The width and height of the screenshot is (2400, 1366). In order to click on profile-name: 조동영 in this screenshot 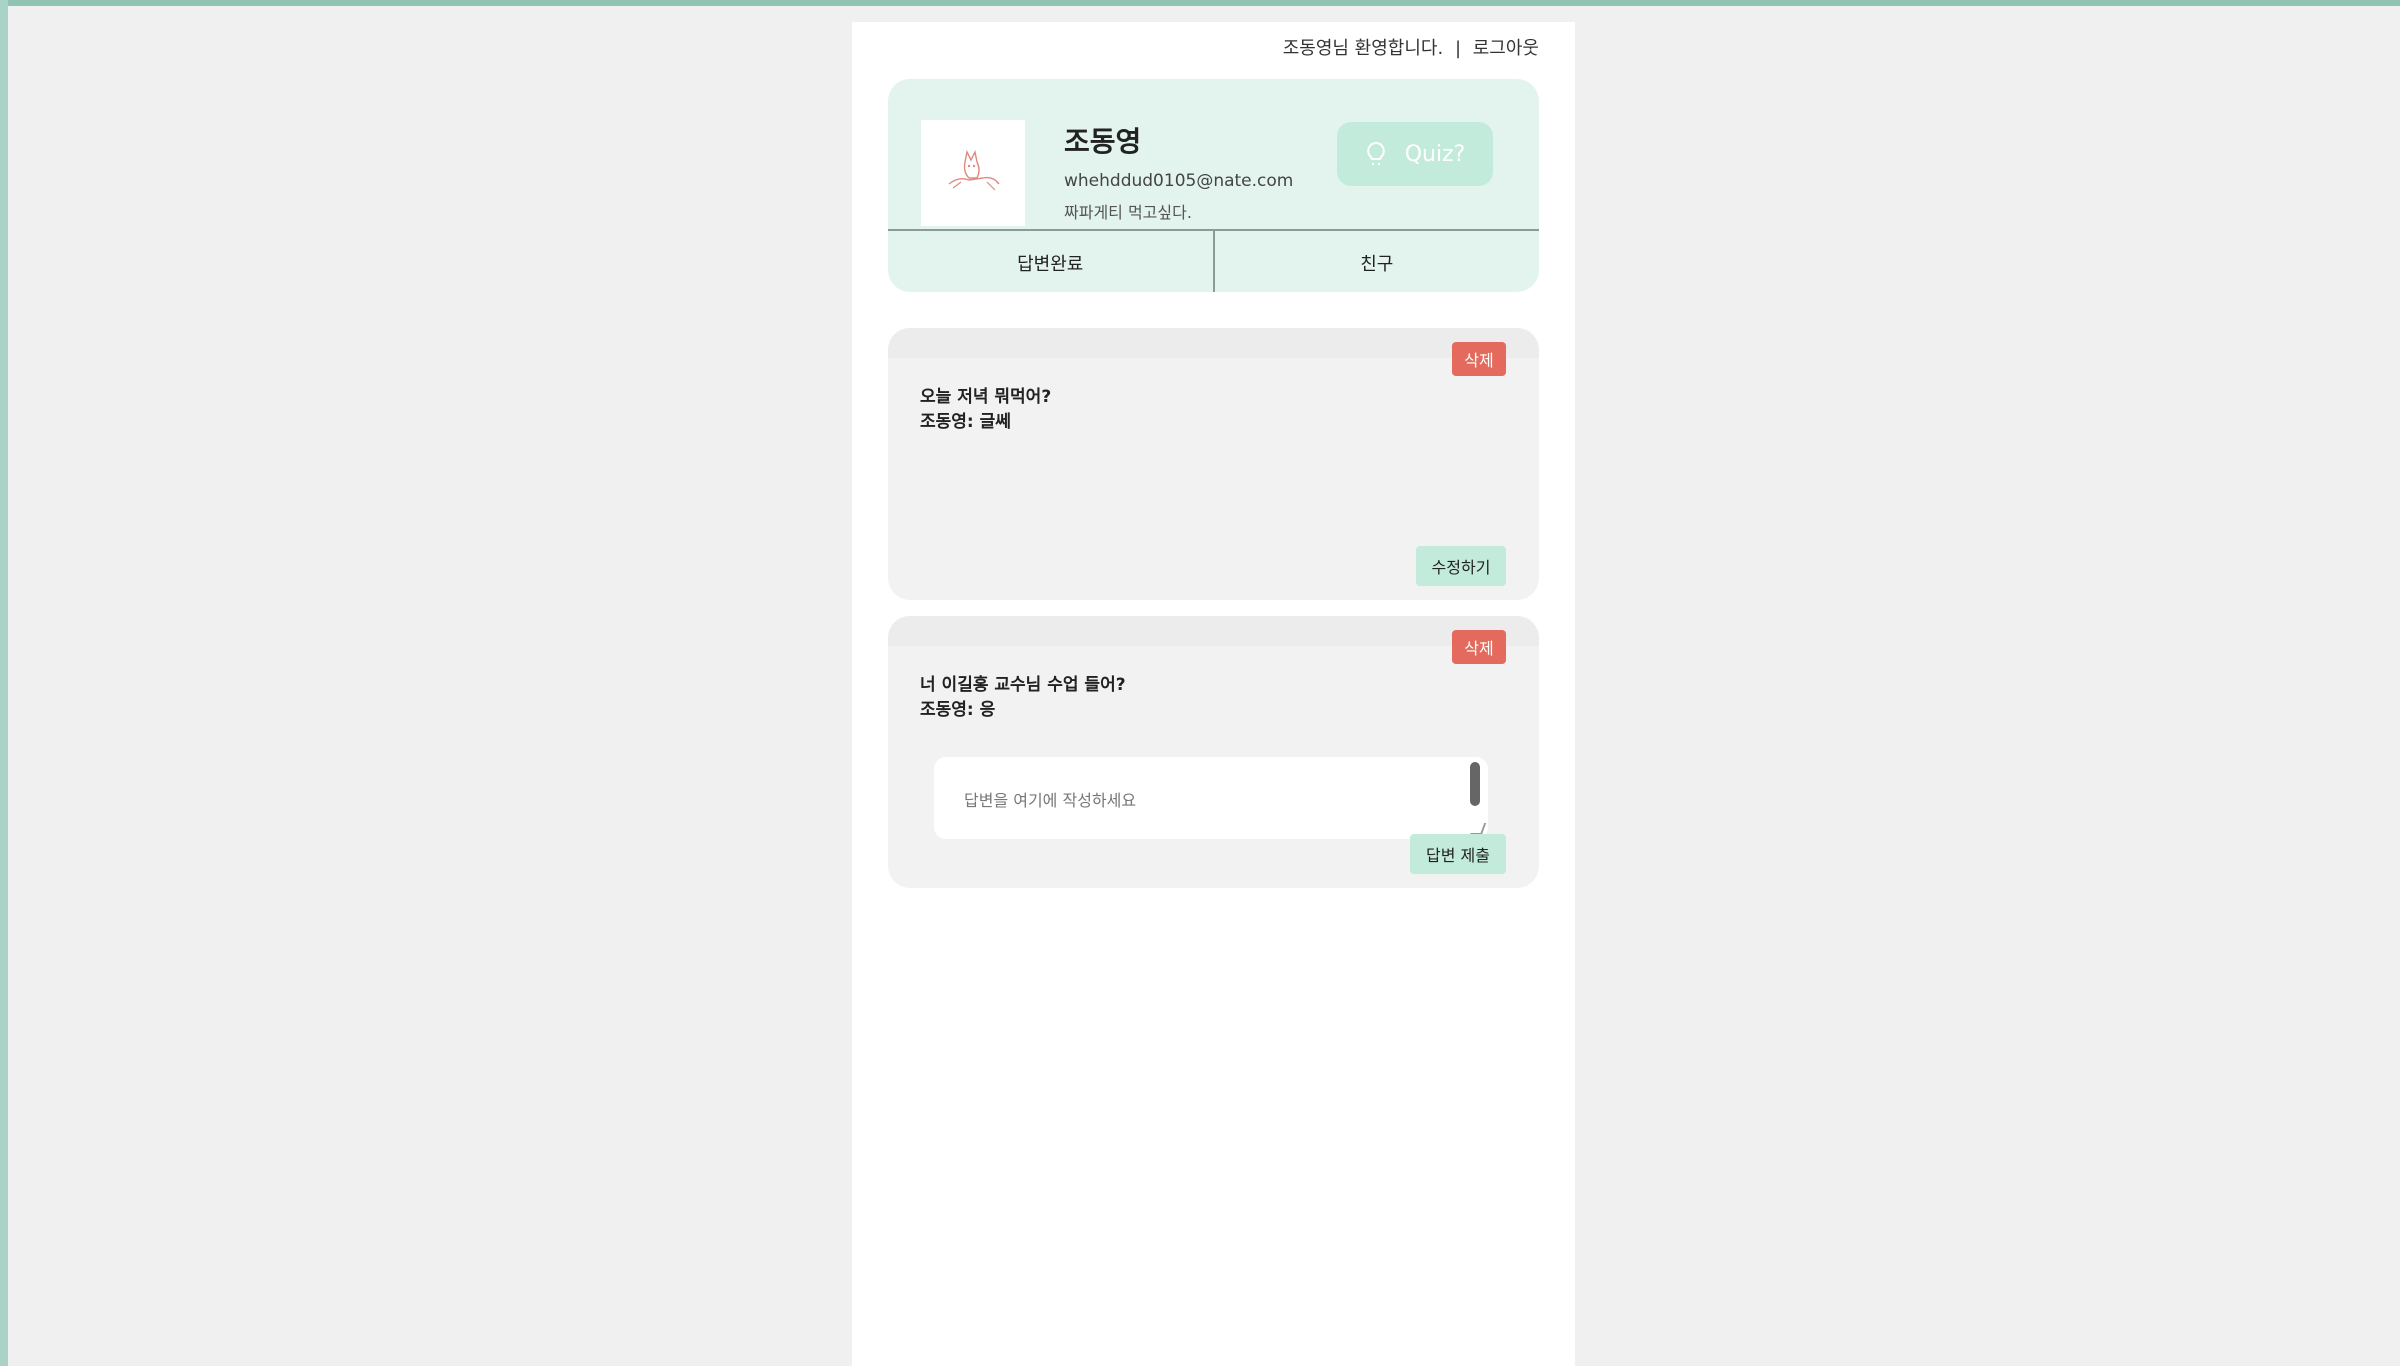, I will do `click(1103, 141)`.